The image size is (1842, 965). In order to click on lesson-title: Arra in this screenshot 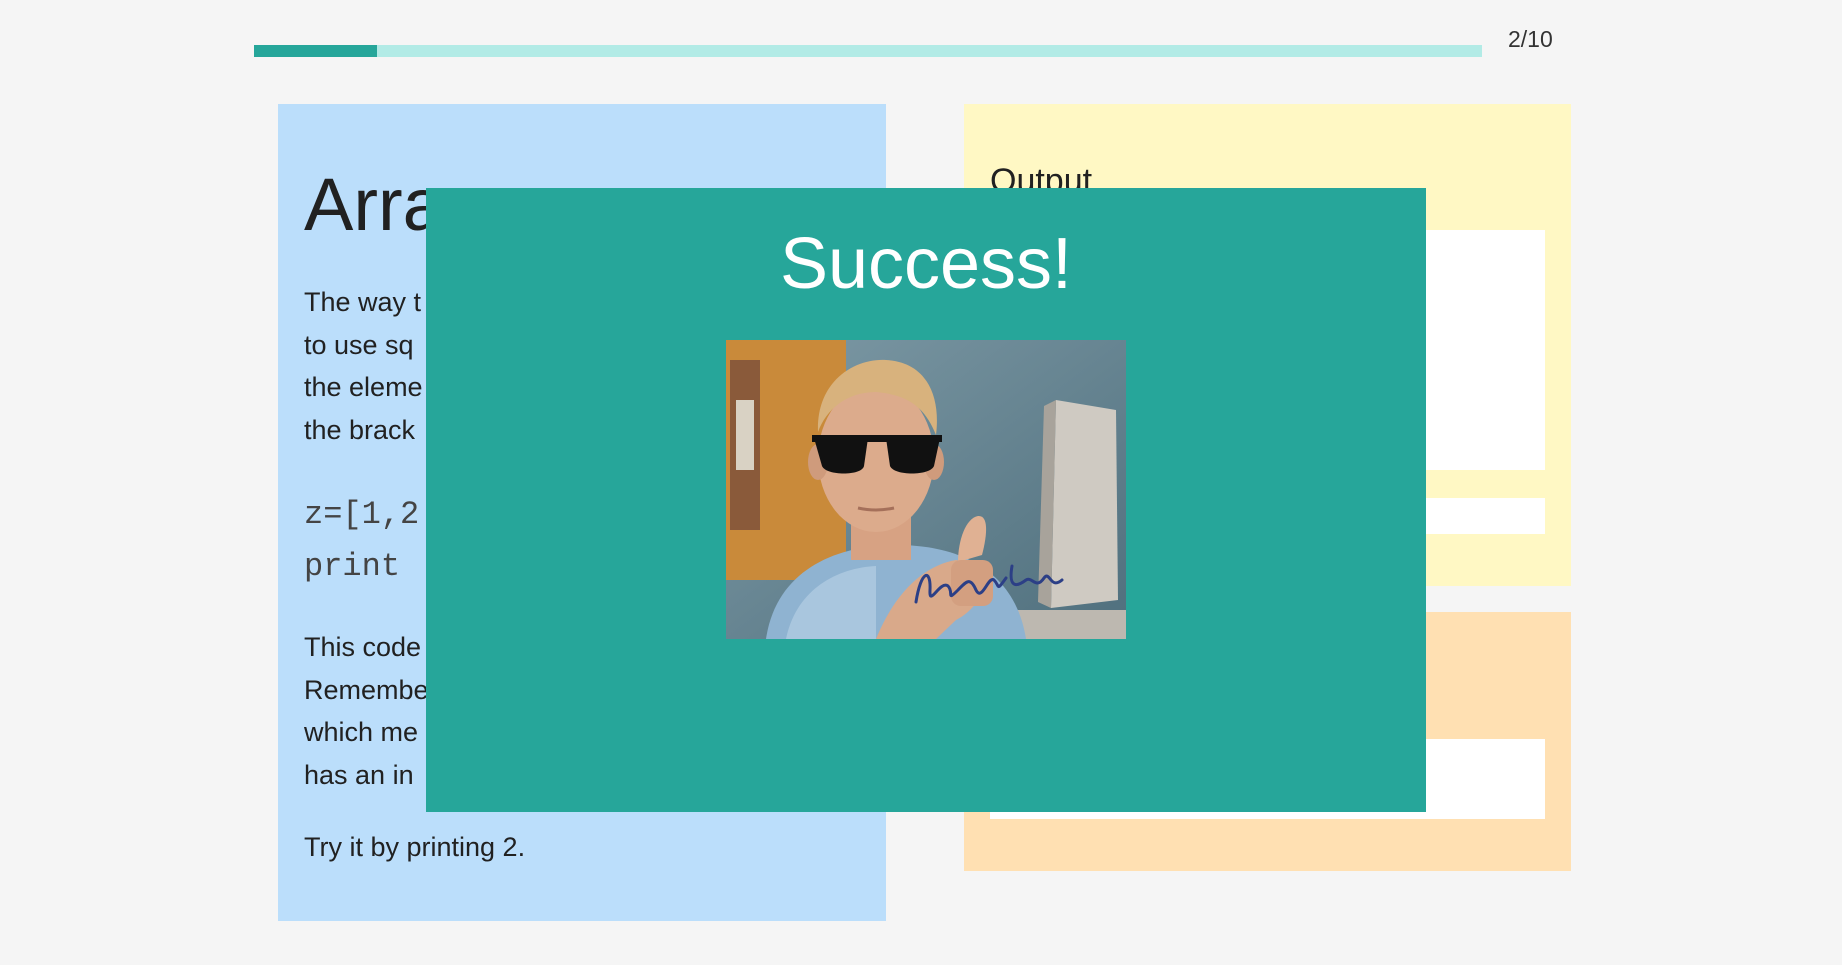, I will do `click(374, 204)`.